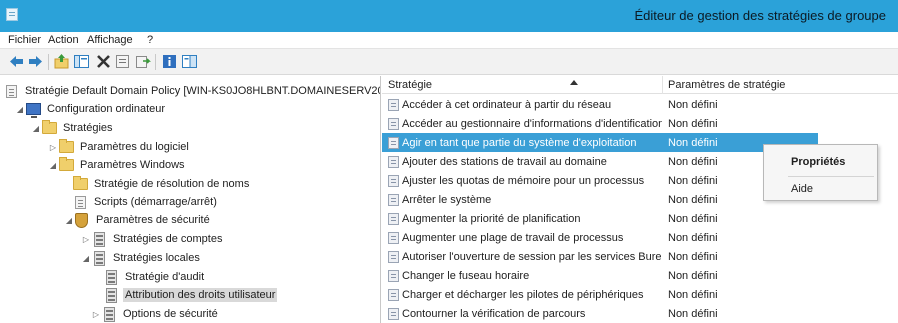 Image resolution: width=898 pixels, height=323 pixels. I want to click on column-header-setting: Paramètres de stratégie, so click(726, 85).